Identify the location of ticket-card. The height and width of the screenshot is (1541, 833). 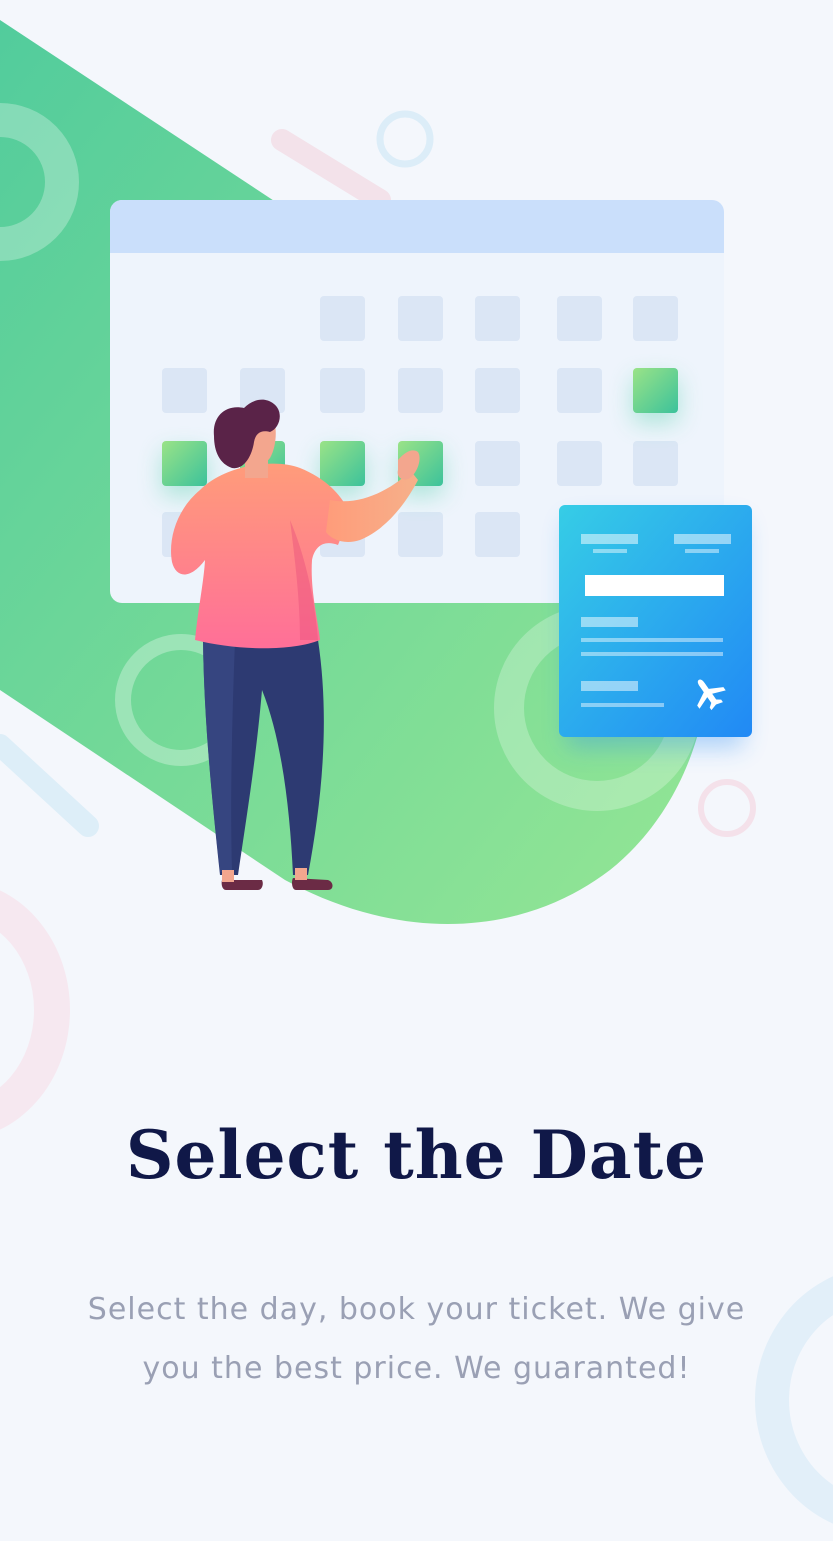
(655, 626).